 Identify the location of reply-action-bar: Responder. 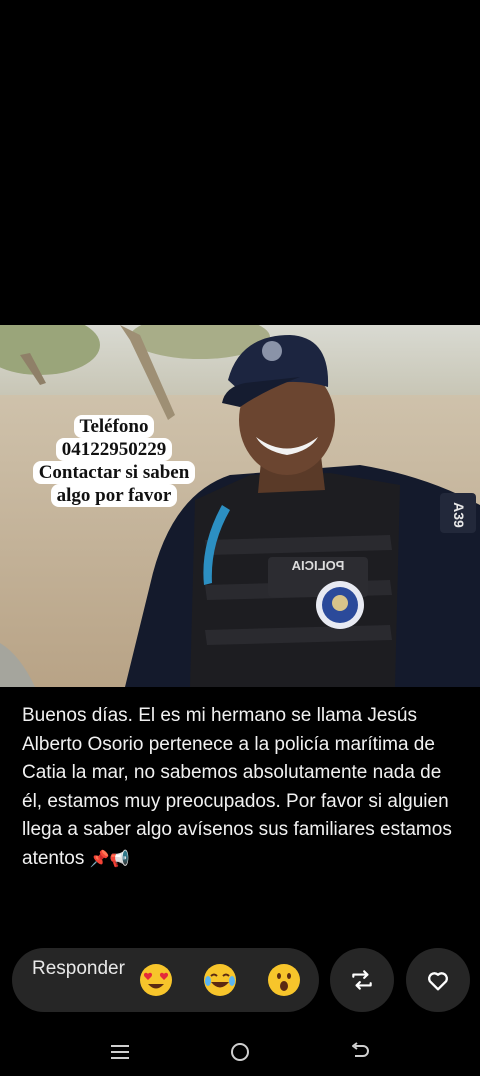
(241, 980).